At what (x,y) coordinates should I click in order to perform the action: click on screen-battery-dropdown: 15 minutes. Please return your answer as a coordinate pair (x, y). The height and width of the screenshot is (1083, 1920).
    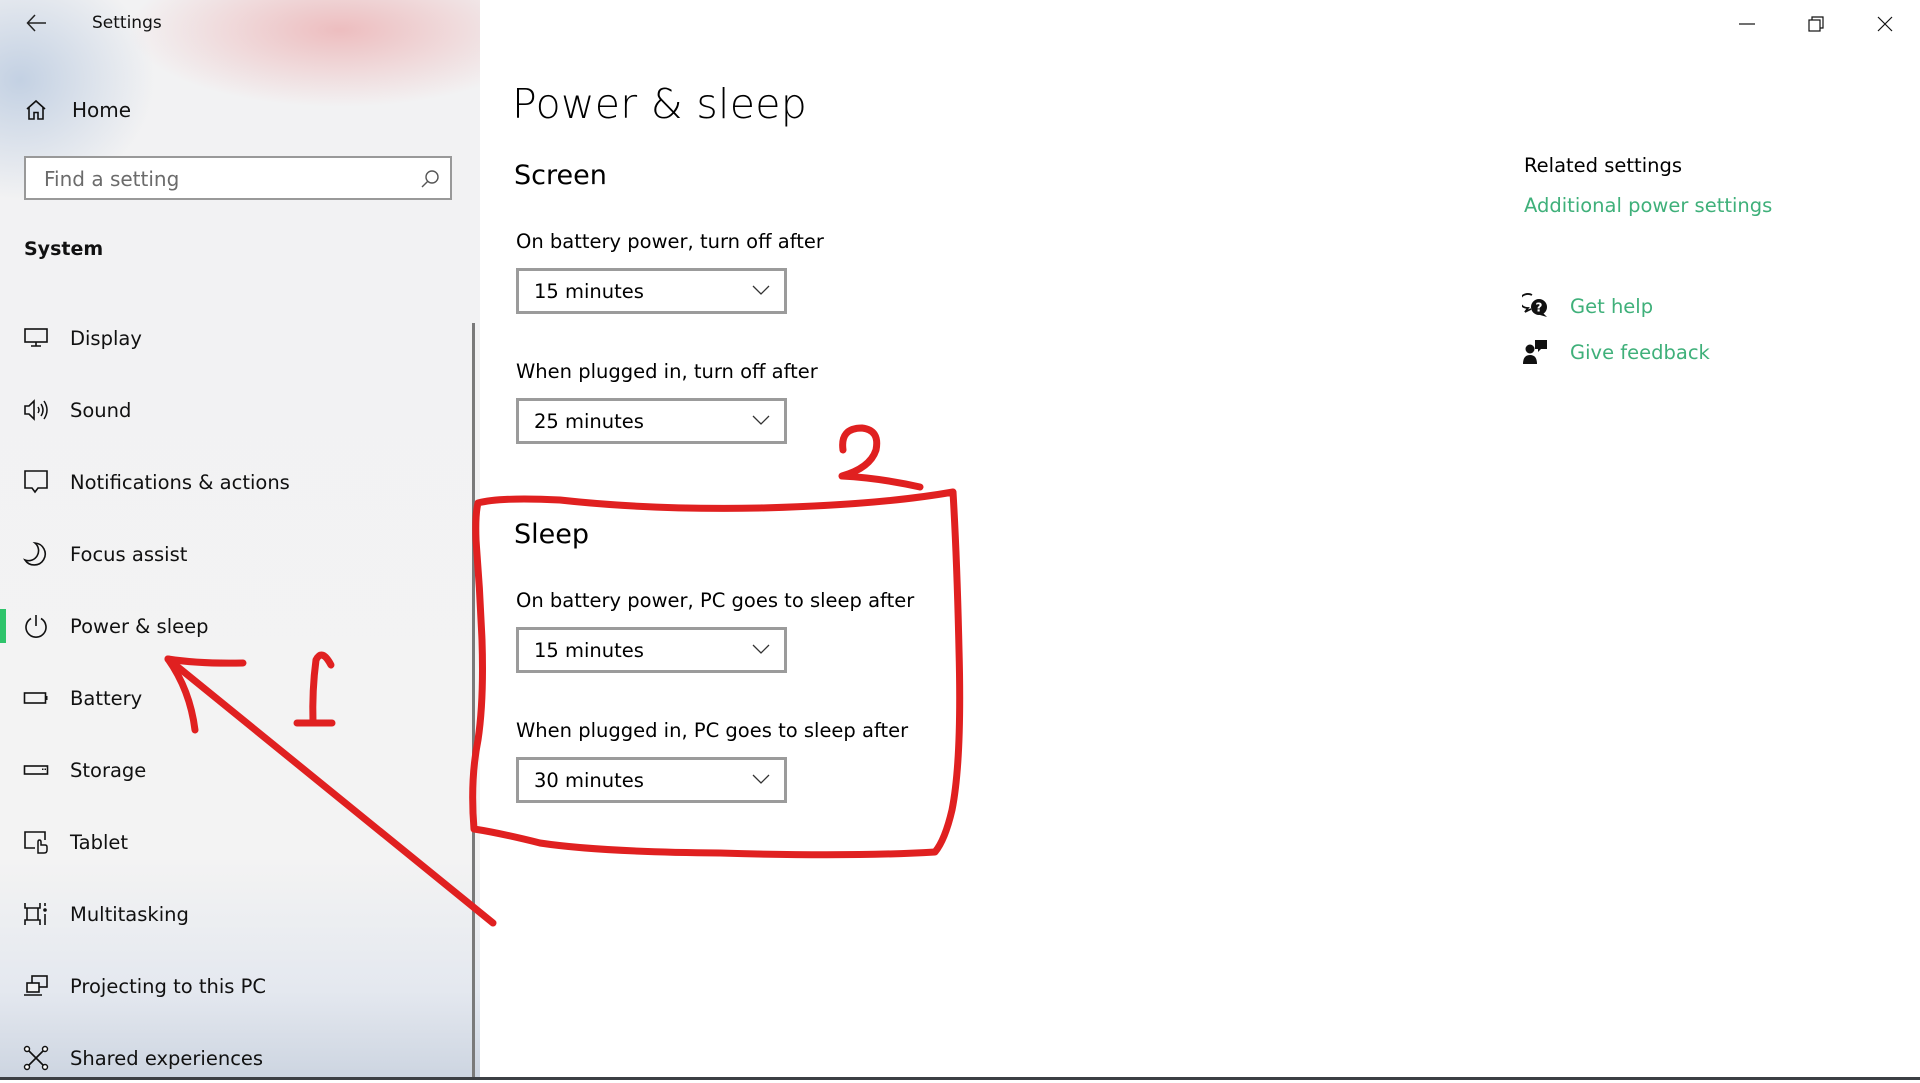
    Looking at the image, I should click on (651, 291).